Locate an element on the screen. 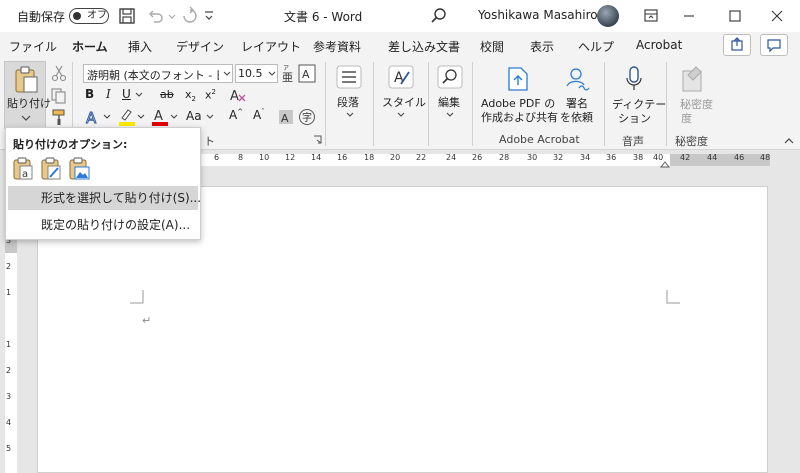  tab-mailings: 差し込み文書 is located at coordinates (424, 46).